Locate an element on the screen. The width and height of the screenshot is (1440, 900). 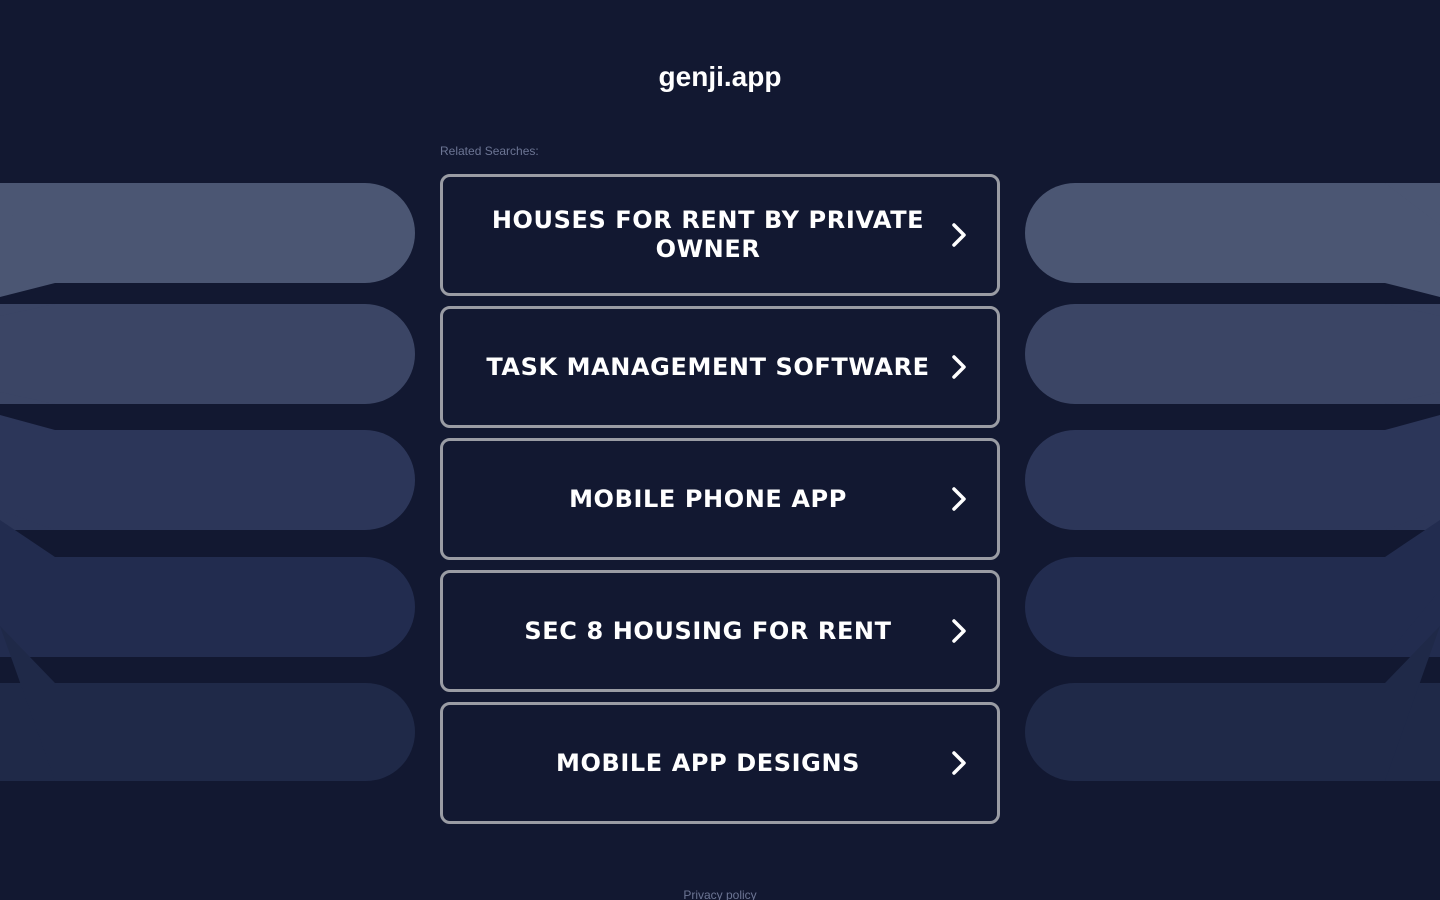
related-search-text: MOBILE PHONE APP is located at coordinates (708, 498).